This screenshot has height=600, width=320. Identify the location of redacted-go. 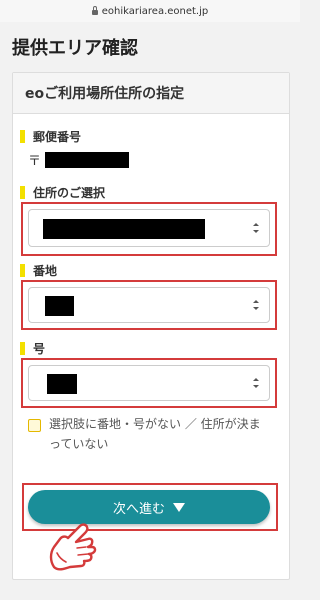
(62, 384).